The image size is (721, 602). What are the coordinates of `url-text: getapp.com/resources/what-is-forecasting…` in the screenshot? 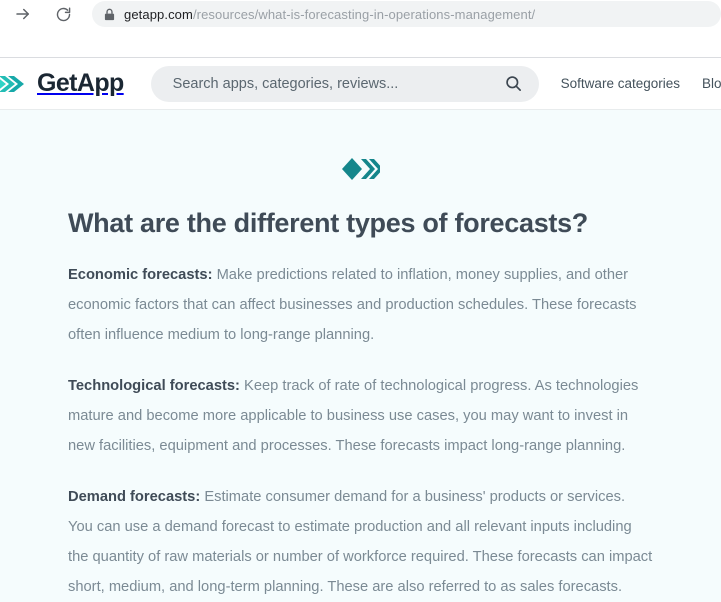 It's located at (329, 14).